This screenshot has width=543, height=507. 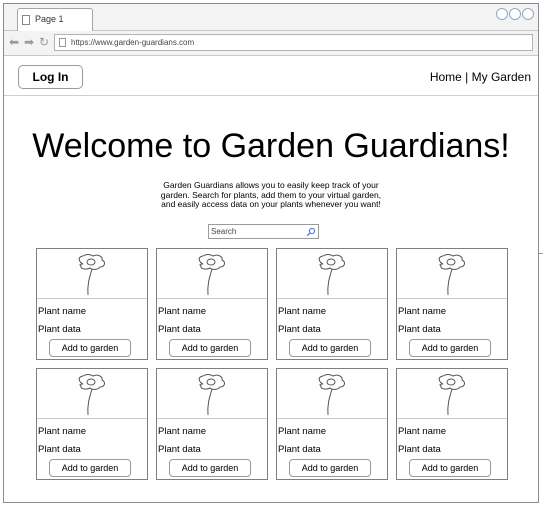 I want to click on address-bar: ⬅ ➡ ↻ https://www.garden-guardians.com, so click(x=271, y=43).